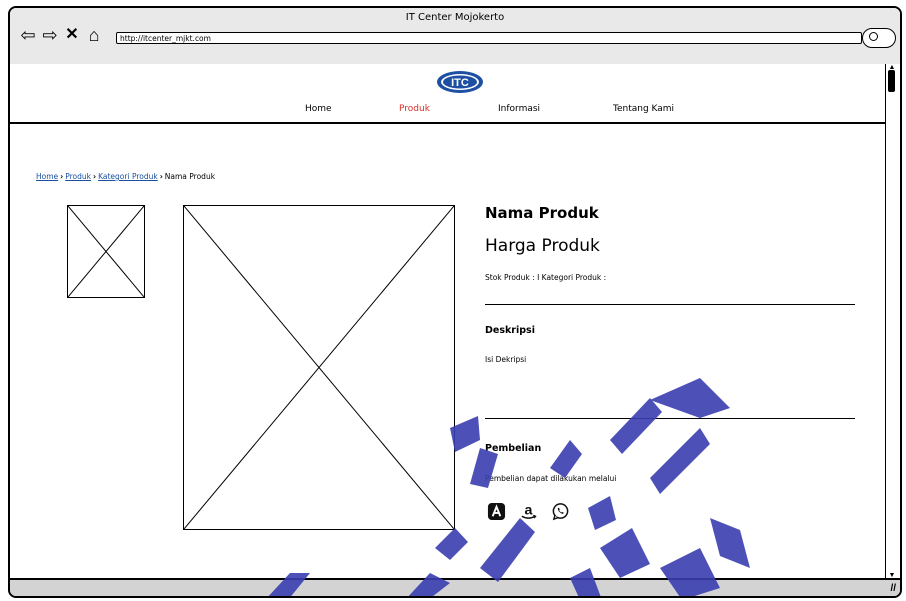 The width and height of the screenshot is (906, 601). I want to click on shop-links: a, so click(528, 511).